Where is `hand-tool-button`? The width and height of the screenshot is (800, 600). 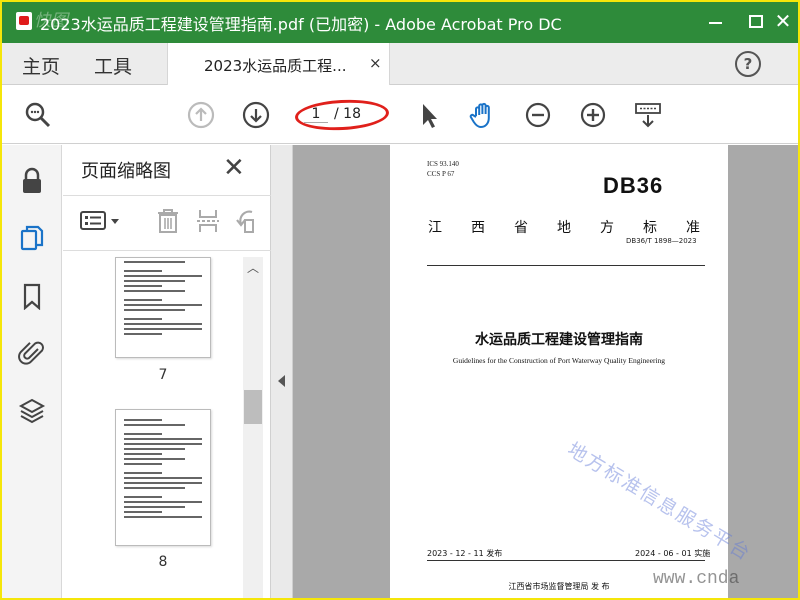
hand-tool-button is located at coordinates (483, 115).